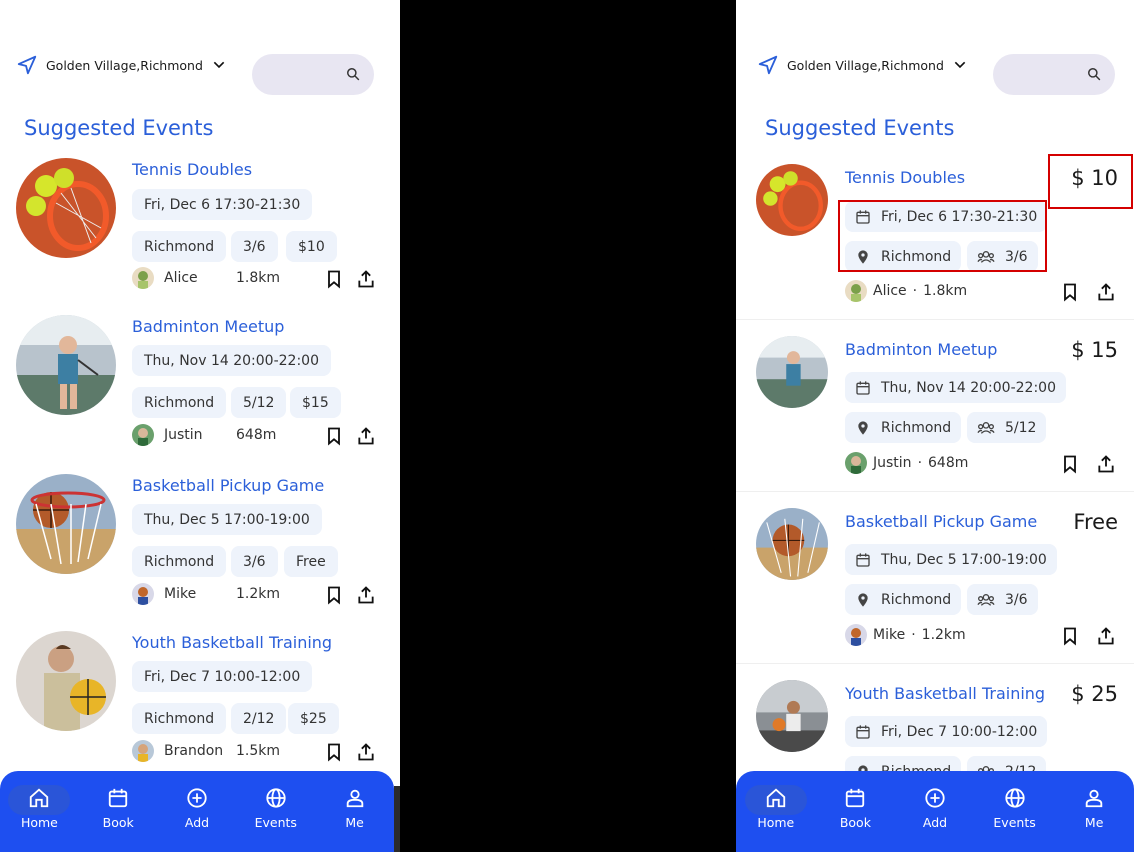 Image resolution: width=1134 pixels, height=852 pixels. What do you see at coordinates (964, 559) in the screenshot?
I see `date-text: Thu, Dec 5 17:00-19:00` at bounding box center [964, 559].